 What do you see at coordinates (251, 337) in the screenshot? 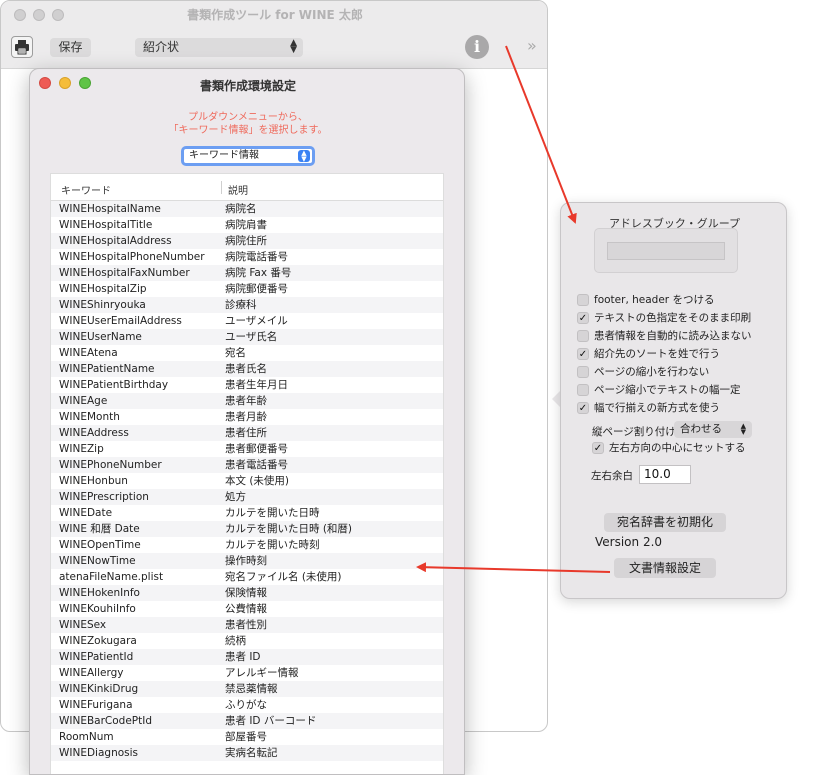
I see `description-cell: ユーザ氏名` at bounding box center [251, 337].